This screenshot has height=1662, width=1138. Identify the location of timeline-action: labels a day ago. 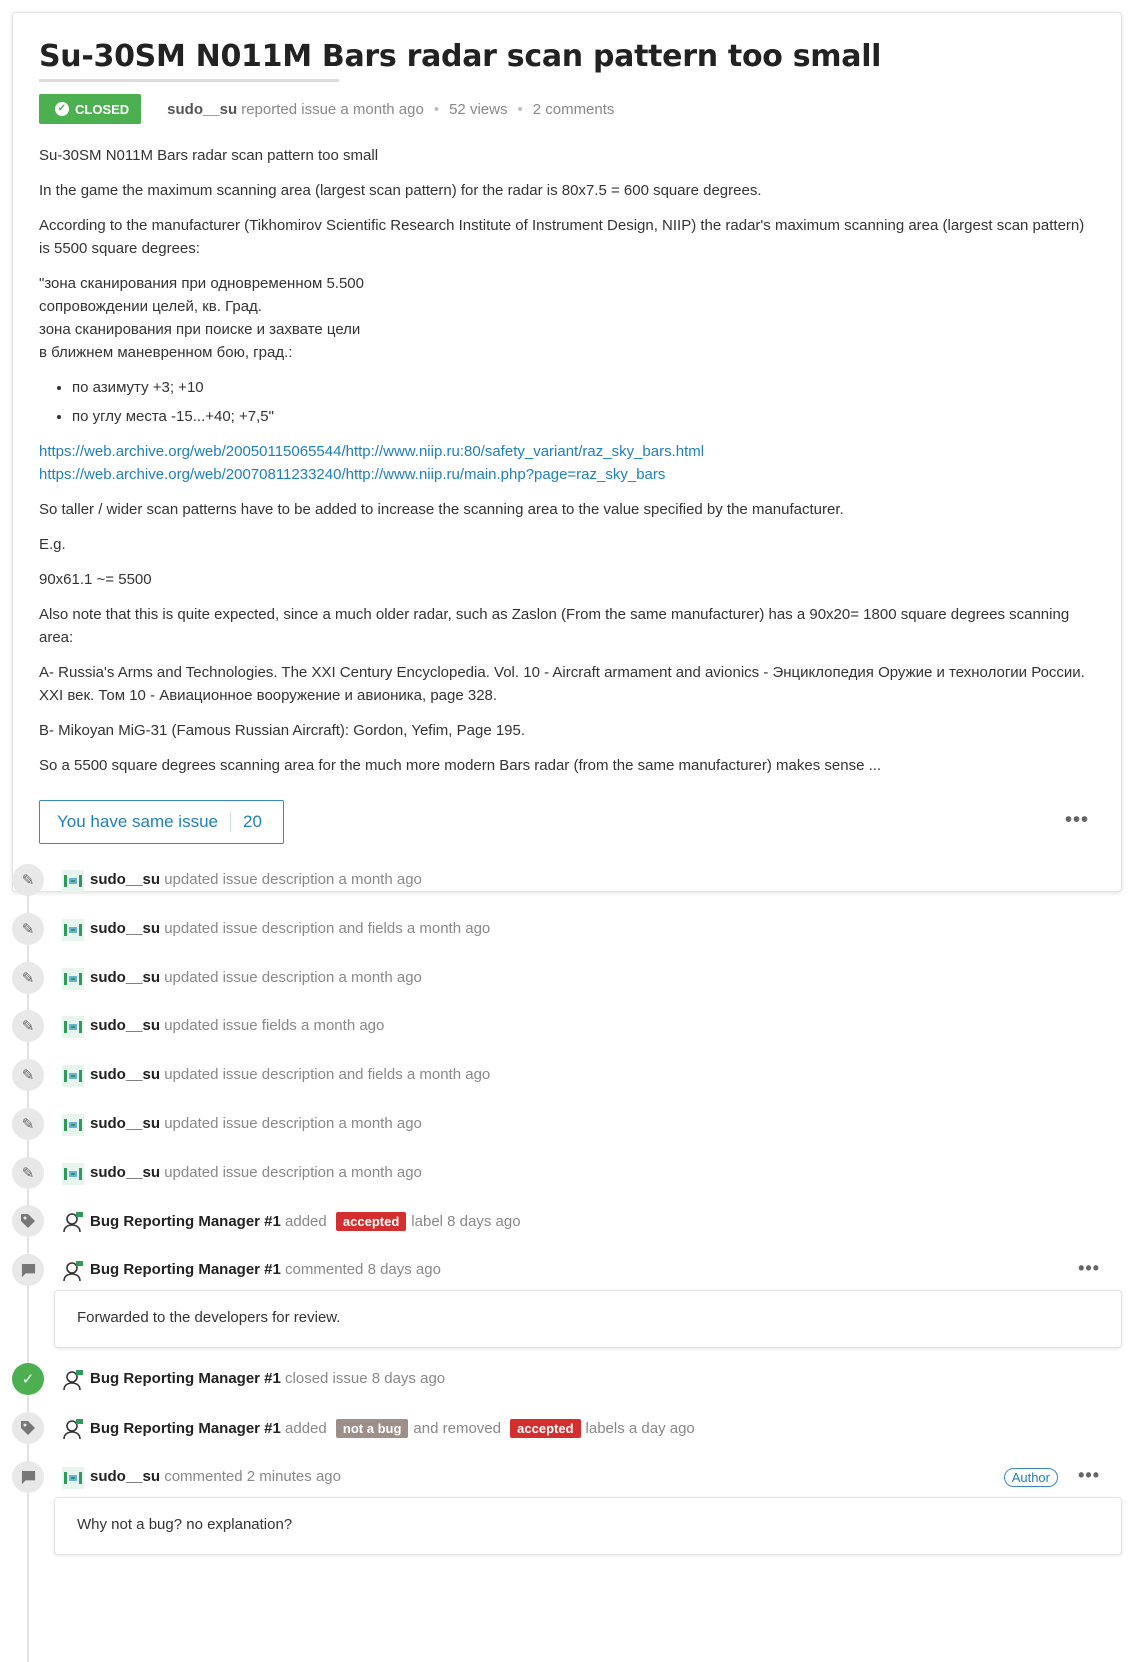
(640, 1428).